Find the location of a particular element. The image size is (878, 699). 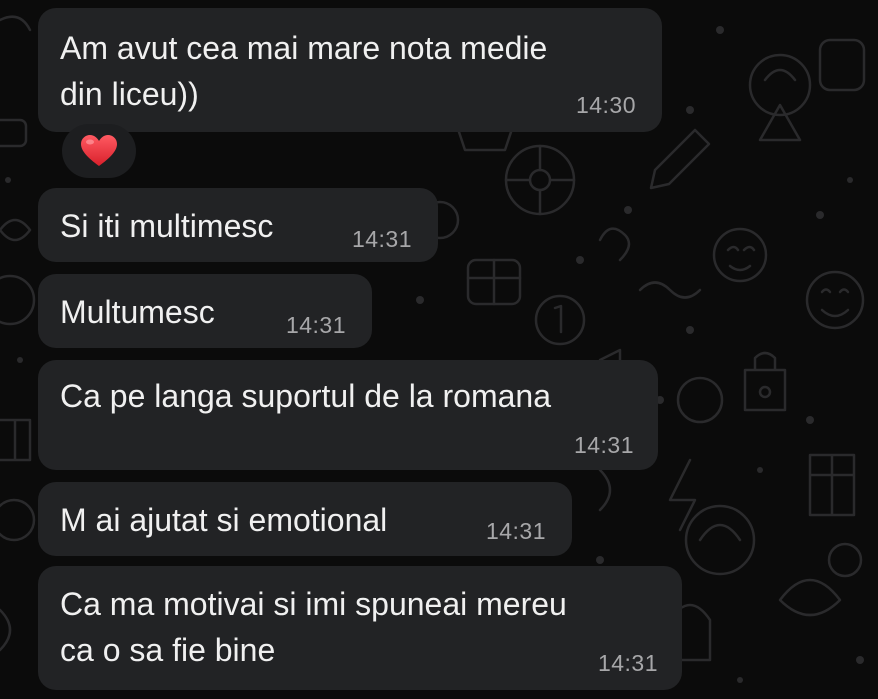

reaction-badge is located at coordinates (99, 151).